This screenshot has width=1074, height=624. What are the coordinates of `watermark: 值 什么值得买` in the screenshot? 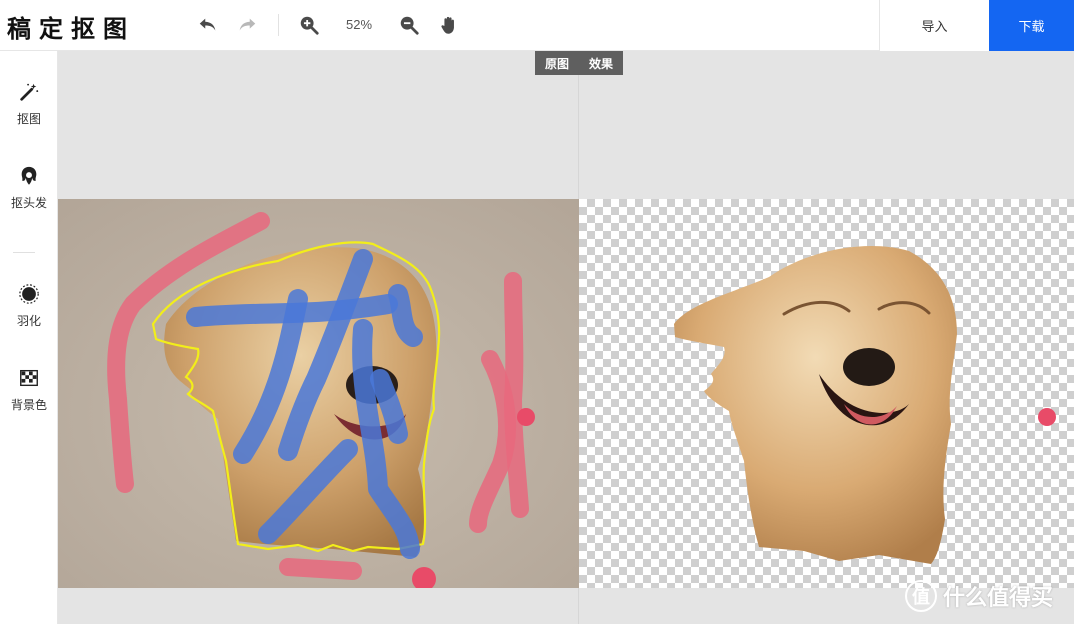 It's located at (979, 596).